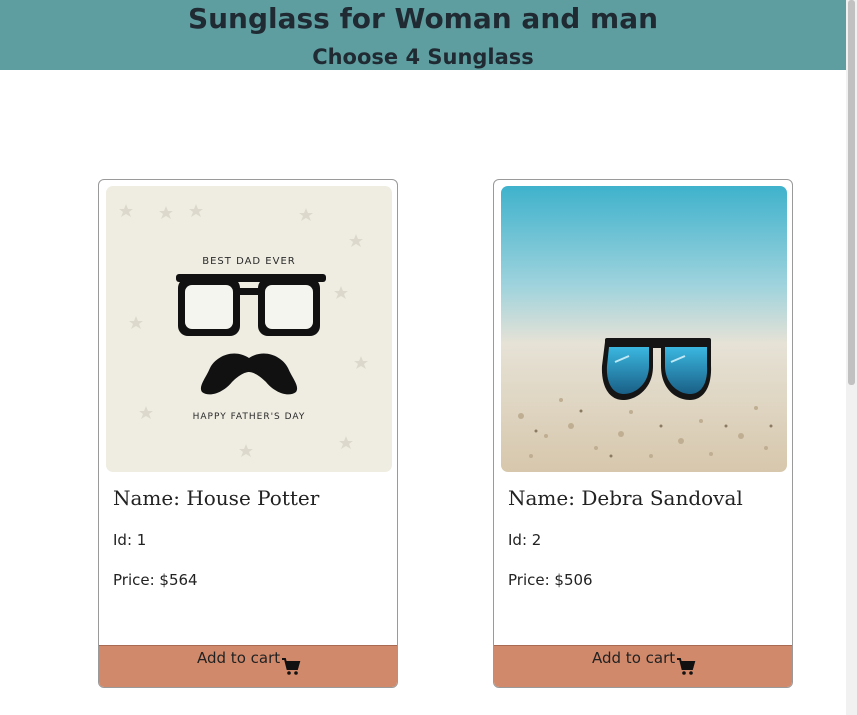 Image resolution: width=857 pixels, height=715 pixels. I want to click on product-price: Price: $564, so click(155, 580).